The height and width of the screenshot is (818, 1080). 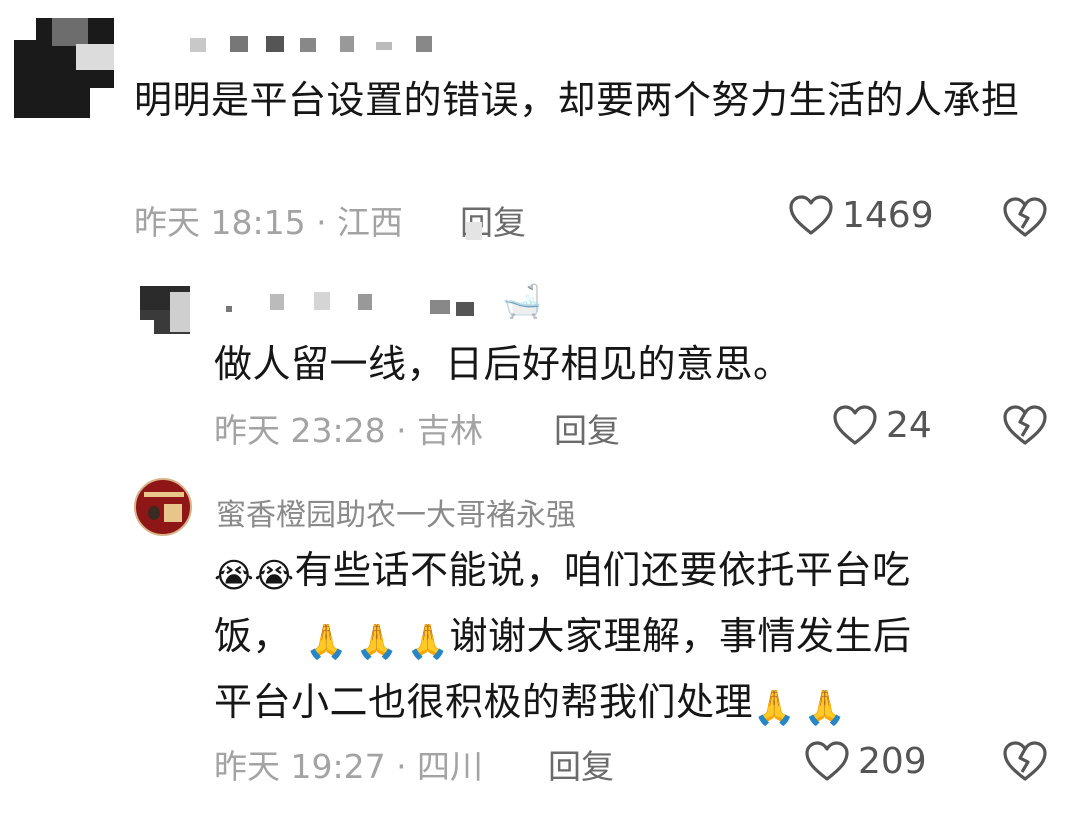 What do you see at coordinates (349, 430) in the screenshot?
I see `comment-time-location: 昨天 23:28 · 吉林` at bounding box center [349, 430].